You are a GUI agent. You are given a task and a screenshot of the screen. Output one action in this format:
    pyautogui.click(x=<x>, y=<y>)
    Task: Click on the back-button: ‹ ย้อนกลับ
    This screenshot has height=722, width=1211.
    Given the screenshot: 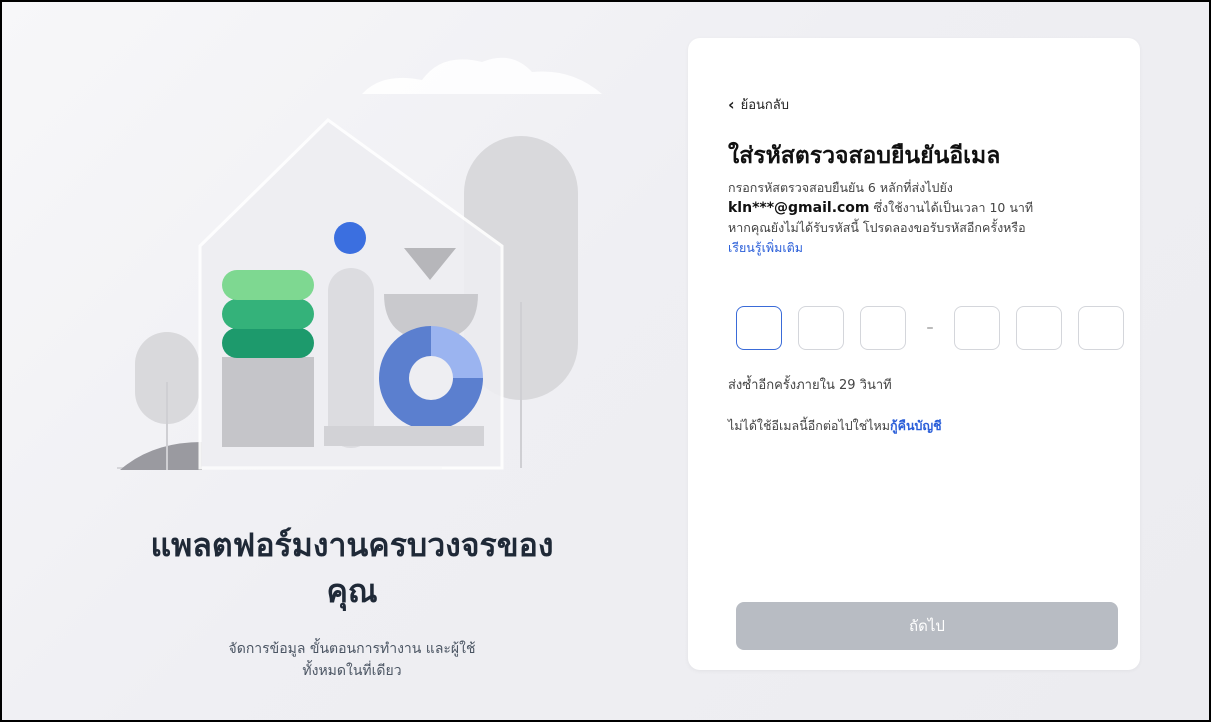 What is the action you would take?
    pyautogui.click(x=758, y=104)
    